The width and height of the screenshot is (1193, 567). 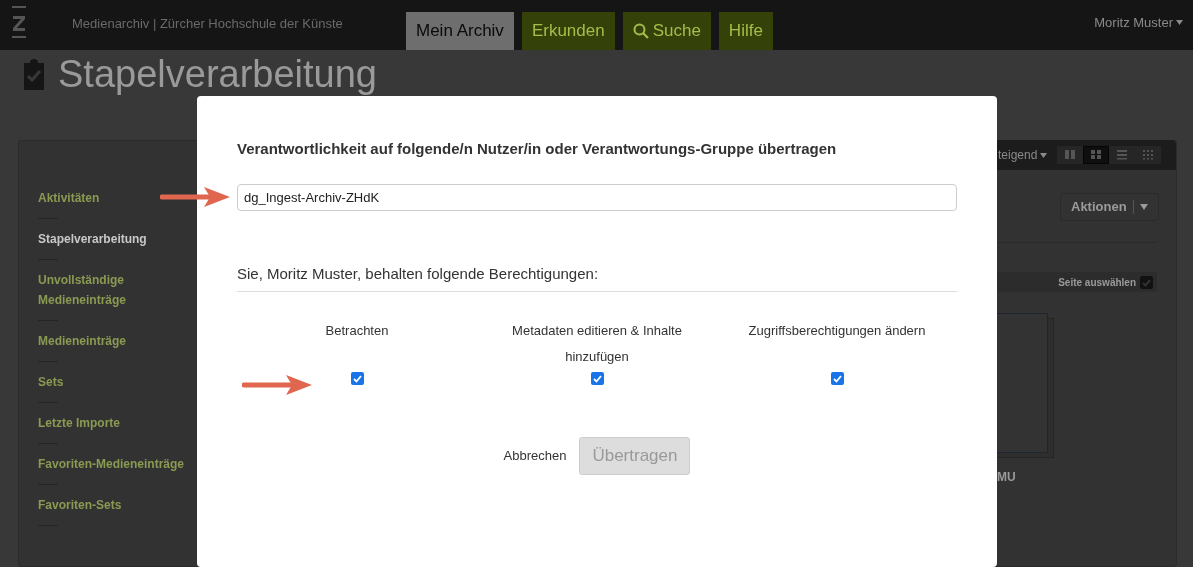 What do you see at coordinates (1023, 155) in the screenshot?
I see `sort-dropdown: teigend` at bounding box center [1023, 155].